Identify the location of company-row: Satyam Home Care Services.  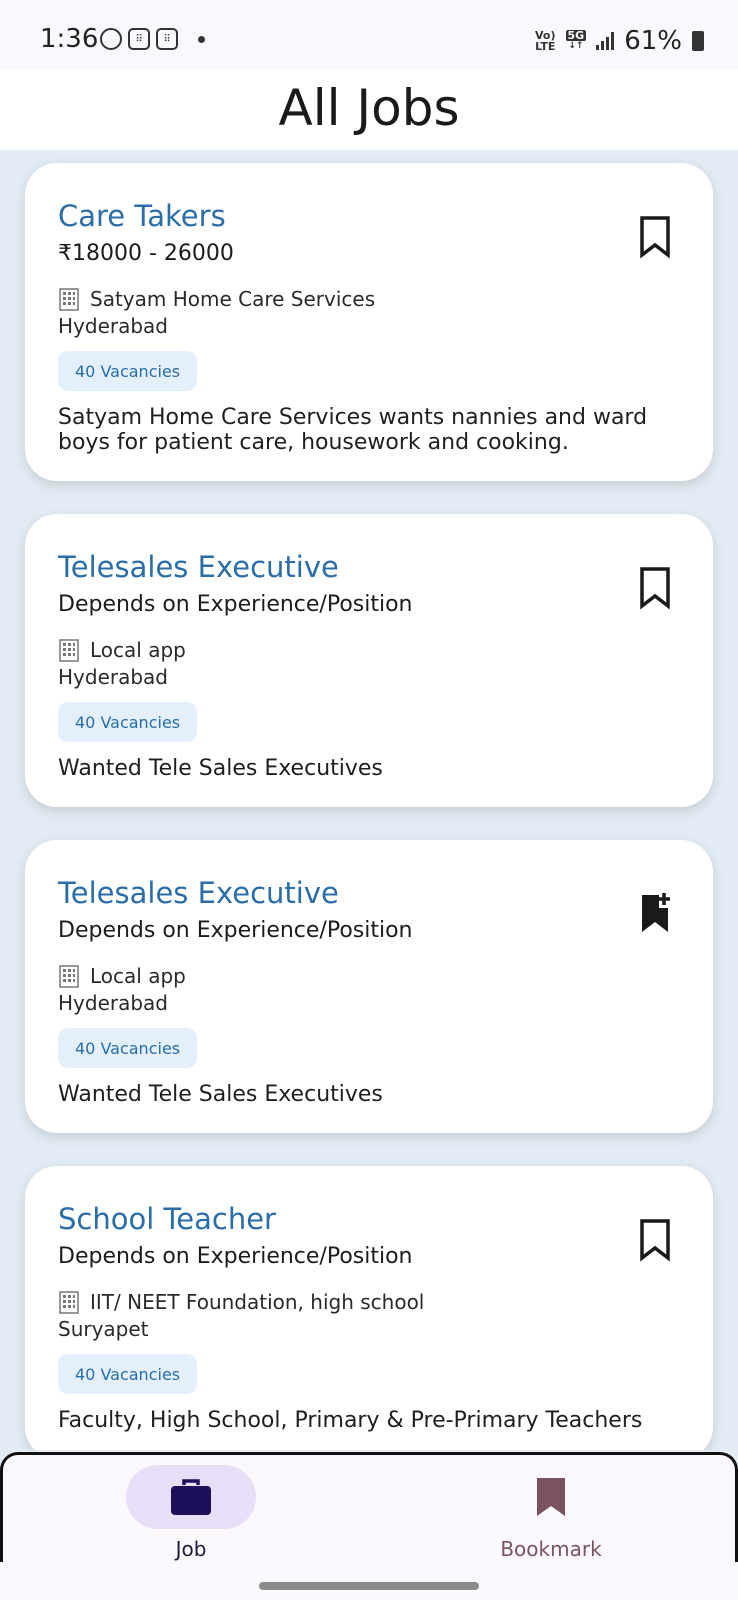
(216, 299).